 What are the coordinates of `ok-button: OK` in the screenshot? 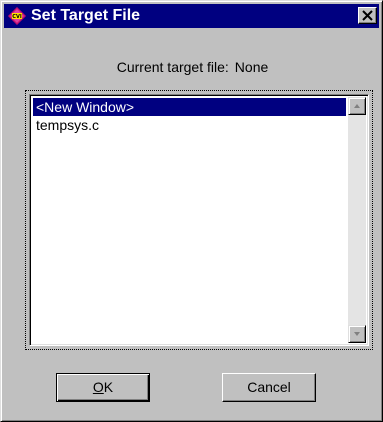 It's located at (103, 387).